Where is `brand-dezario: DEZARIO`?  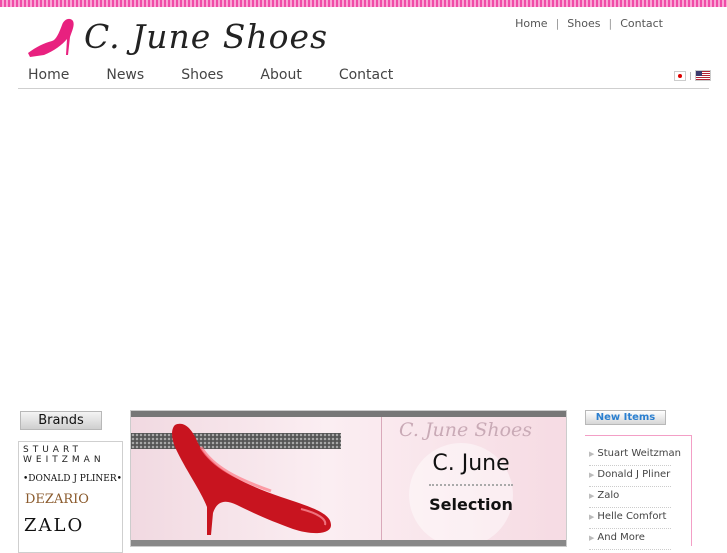
brand-dezario: DEZARIO is located at coordinates (57, 499).